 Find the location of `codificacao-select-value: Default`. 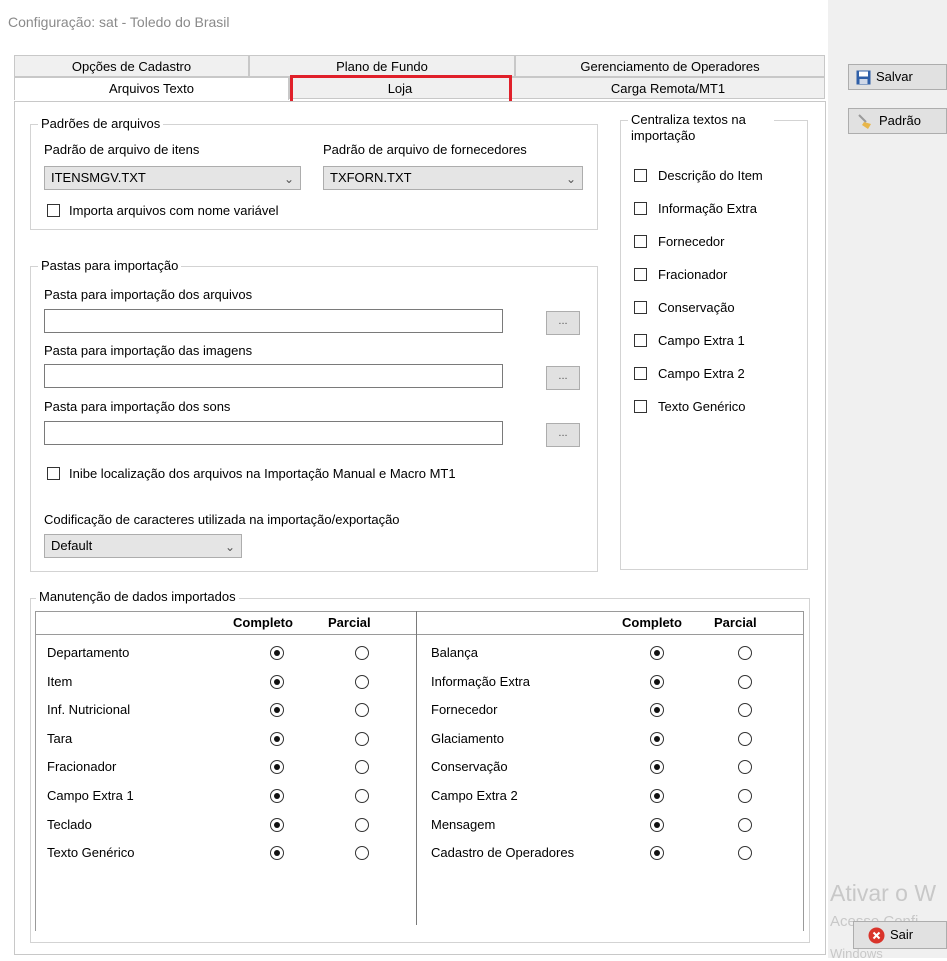

codificacao-select-value: Default is located at coordinates (72, 545).